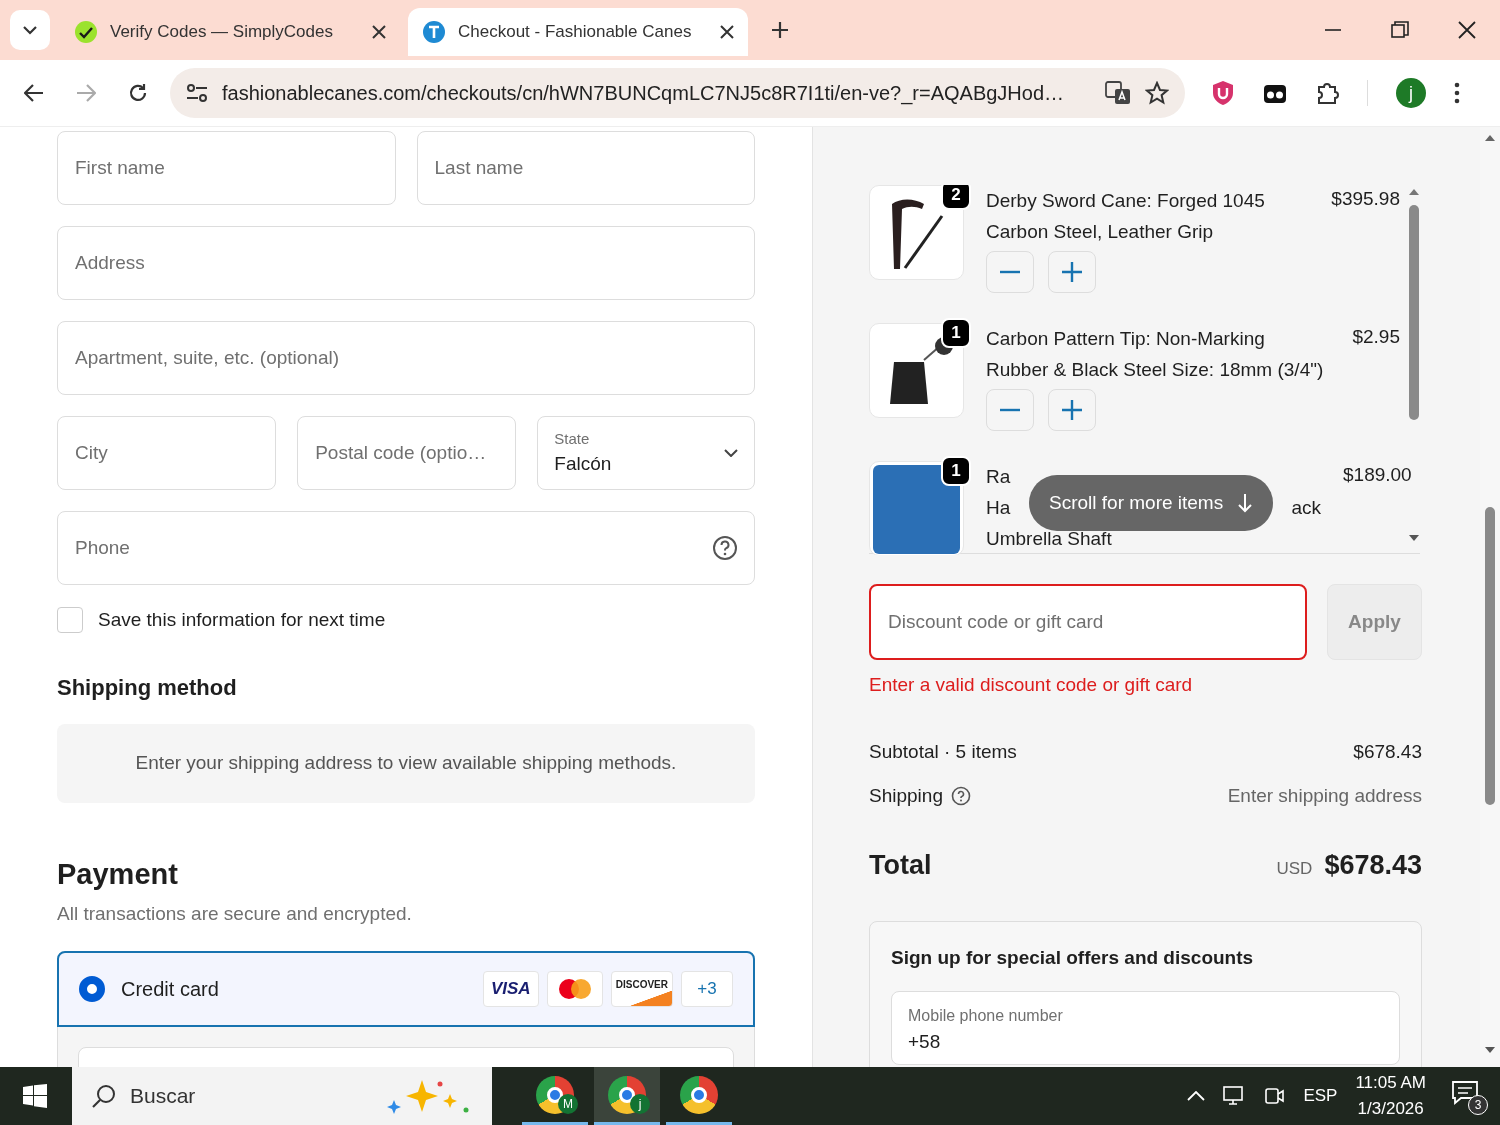  I want to click on windows-logo-icon, so click(35, 1096).